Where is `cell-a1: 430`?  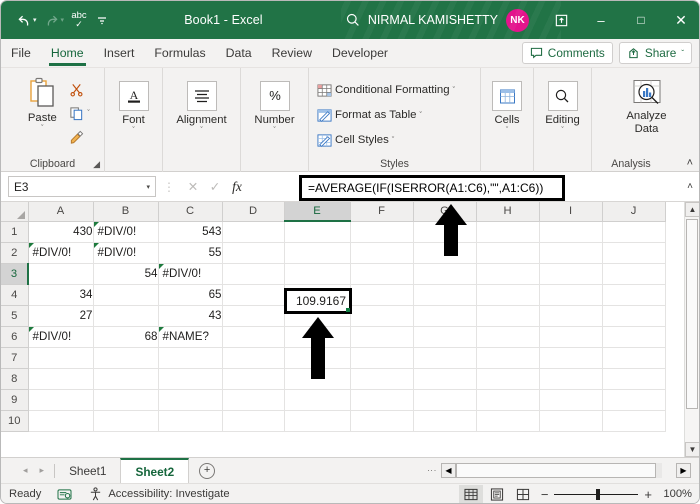 cell-a1: 430 is located at coordinates (61, 232).